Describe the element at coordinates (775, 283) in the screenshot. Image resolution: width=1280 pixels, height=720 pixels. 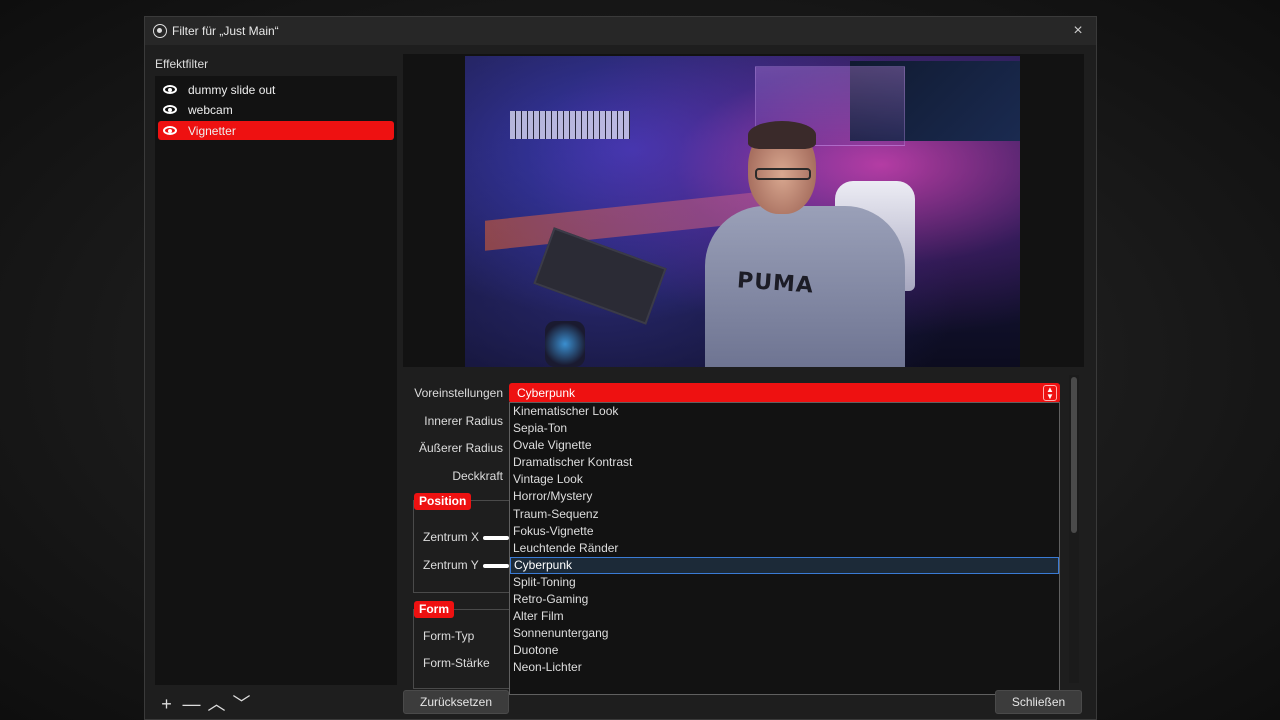
I see `hoodie-brand-text: PUMA` at that location.